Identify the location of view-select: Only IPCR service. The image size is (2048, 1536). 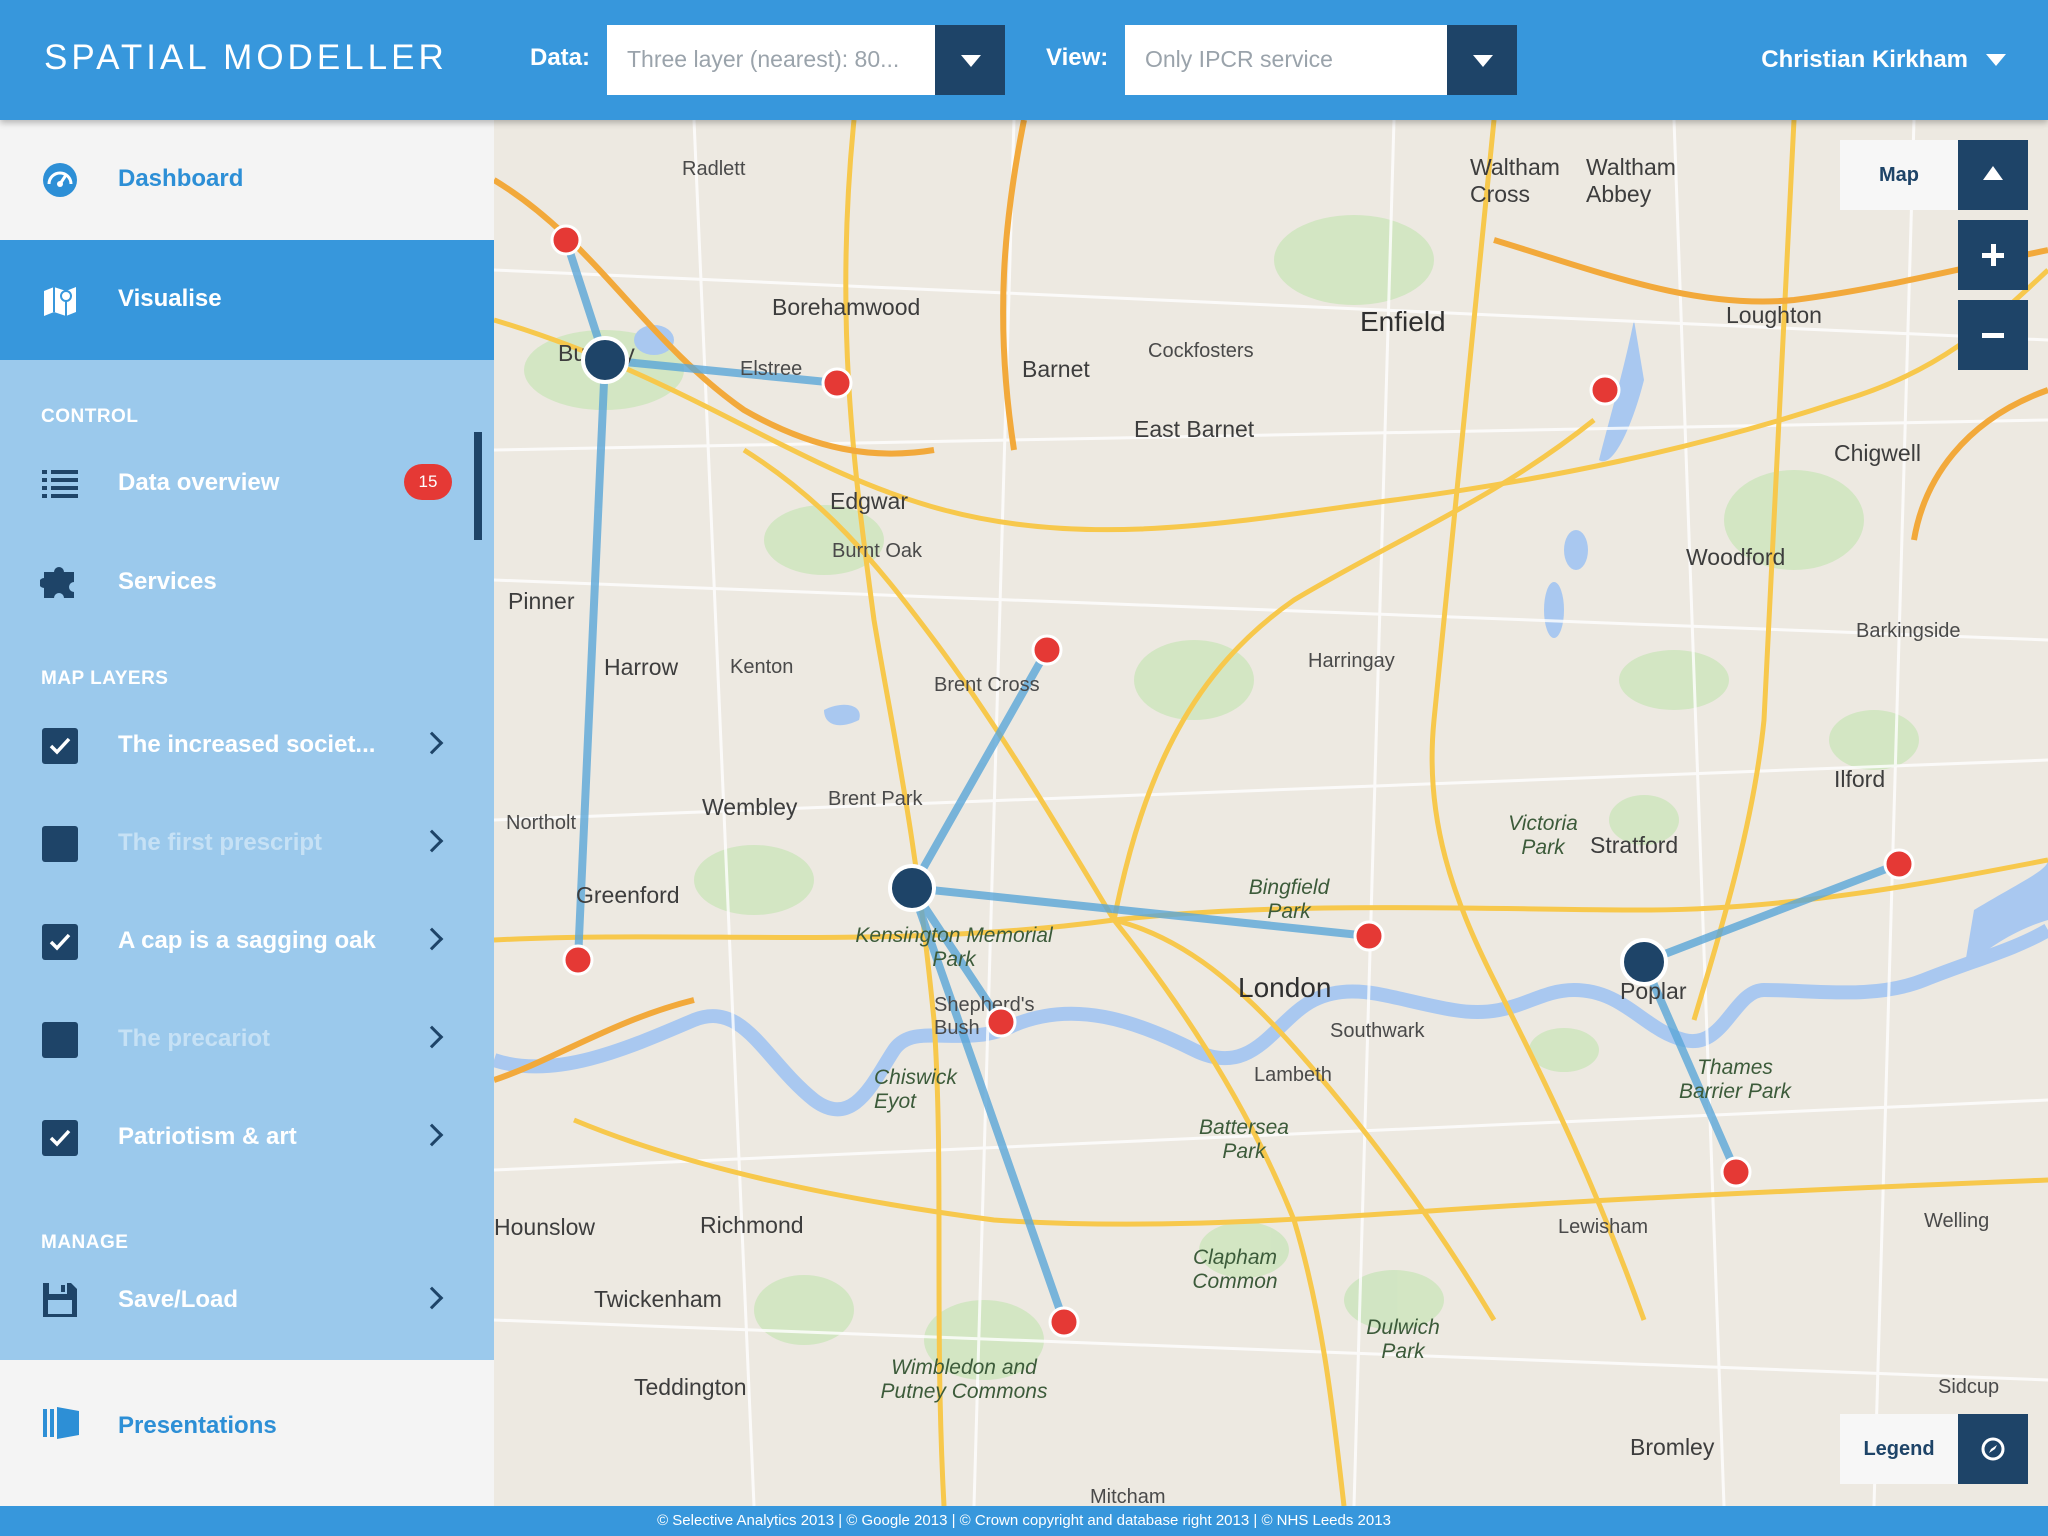
(1321, 60).